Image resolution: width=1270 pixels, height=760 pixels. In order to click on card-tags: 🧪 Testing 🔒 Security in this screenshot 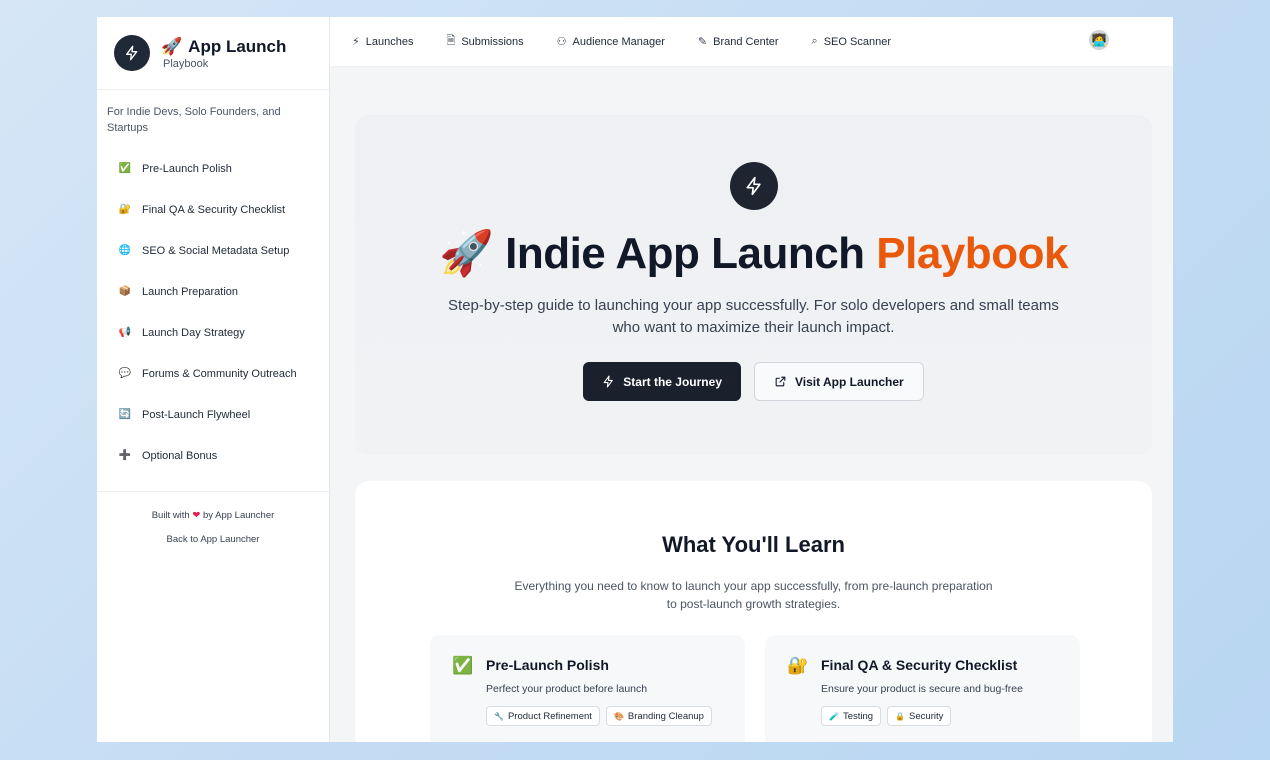, I will do `click(886, 716)`.